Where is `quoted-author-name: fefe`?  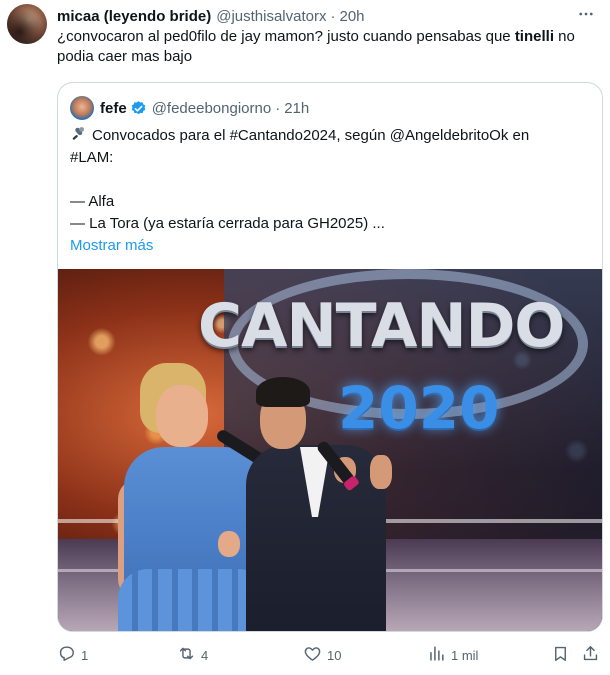 quoted-author-name: fefe is located at coordinates (113, 108).